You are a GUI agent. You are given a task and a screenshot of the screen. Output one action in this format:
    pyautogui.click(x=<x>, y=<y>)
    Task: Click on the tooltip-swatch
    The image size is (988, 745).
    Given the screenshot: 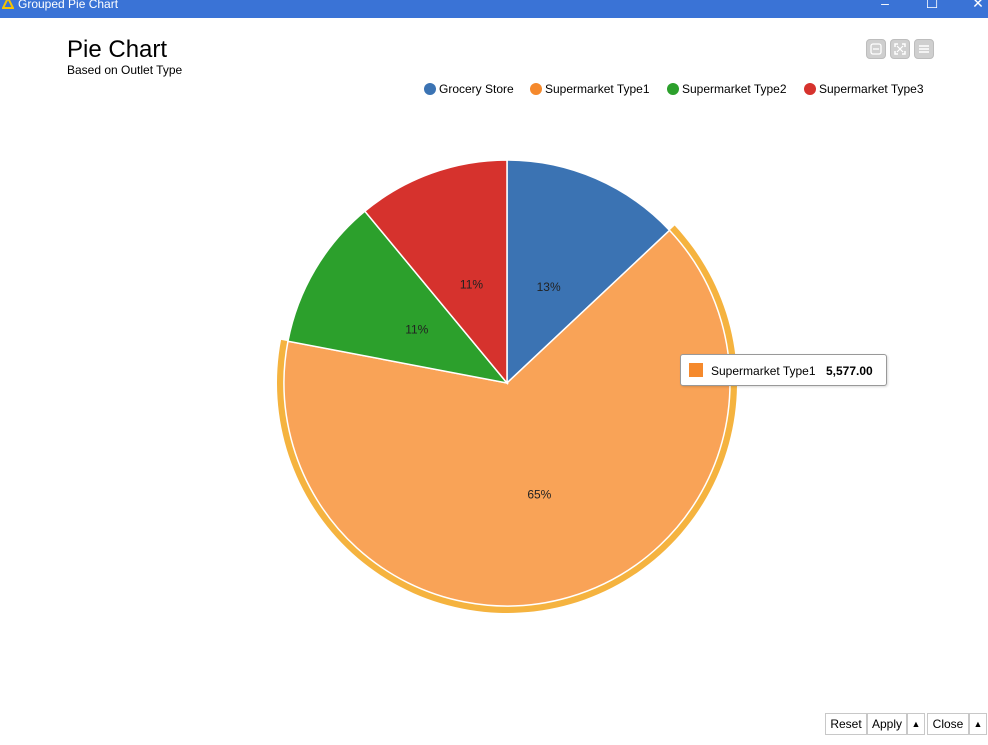 What is the action you would take?
    pyautogui.click(x=696, y=370)
    